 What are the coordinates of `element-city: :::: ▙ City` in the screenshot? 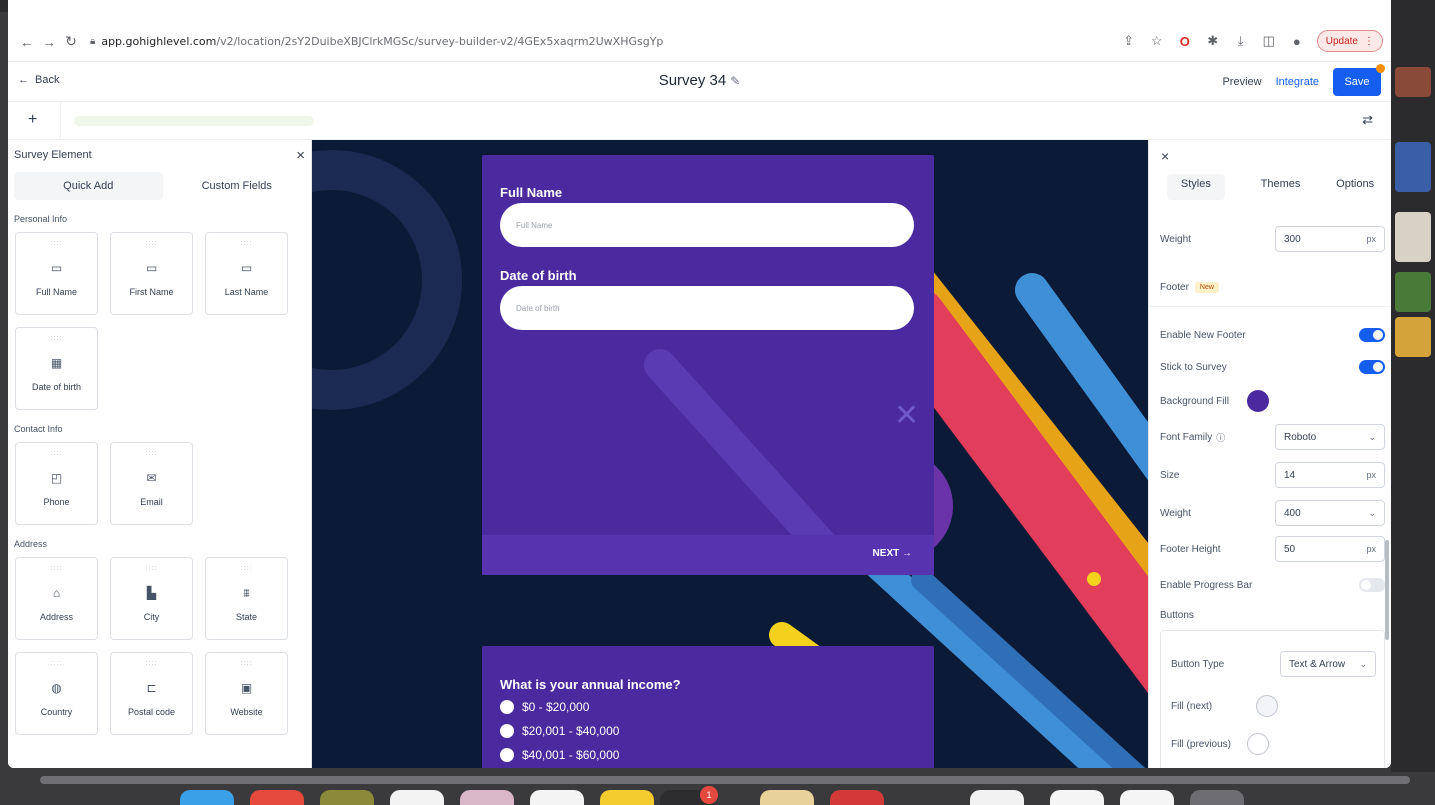 It's located at (151, 598).